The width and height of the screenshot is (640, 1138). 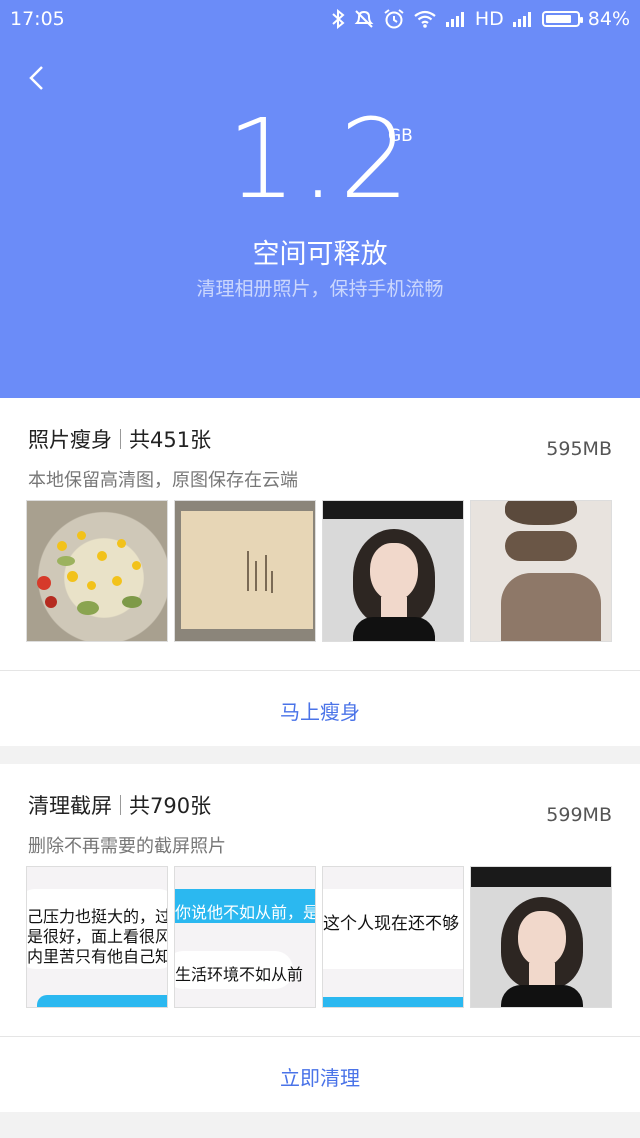 What do you see at coordinates (400, 136) in the screenshot?
I see `space-amount-unit: GB` at bounding box center [400, 136].